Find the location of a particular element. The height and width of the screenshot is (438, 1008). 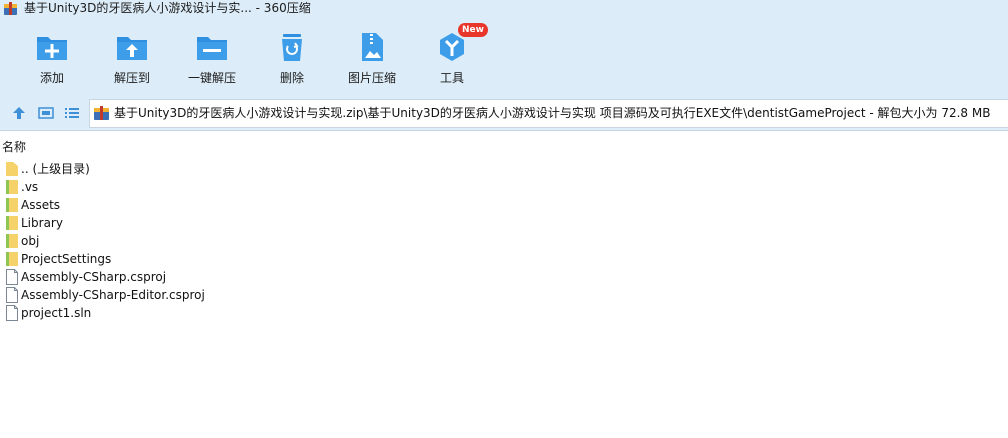

up-level-icon is located at coordinates (19, 113).